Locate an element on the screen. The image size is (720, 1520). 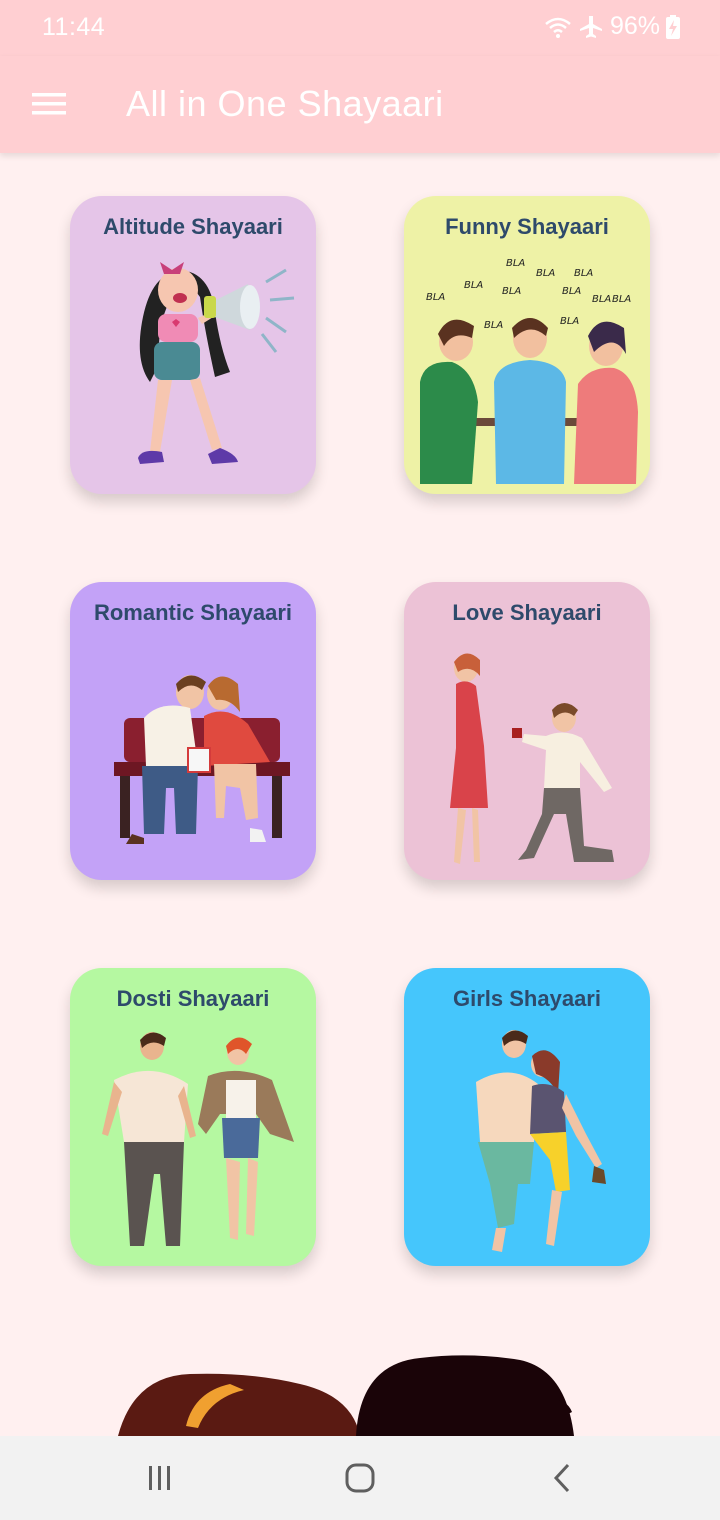
category-card-girls: Girls Shayaari is located at coordinates (527, 1117).